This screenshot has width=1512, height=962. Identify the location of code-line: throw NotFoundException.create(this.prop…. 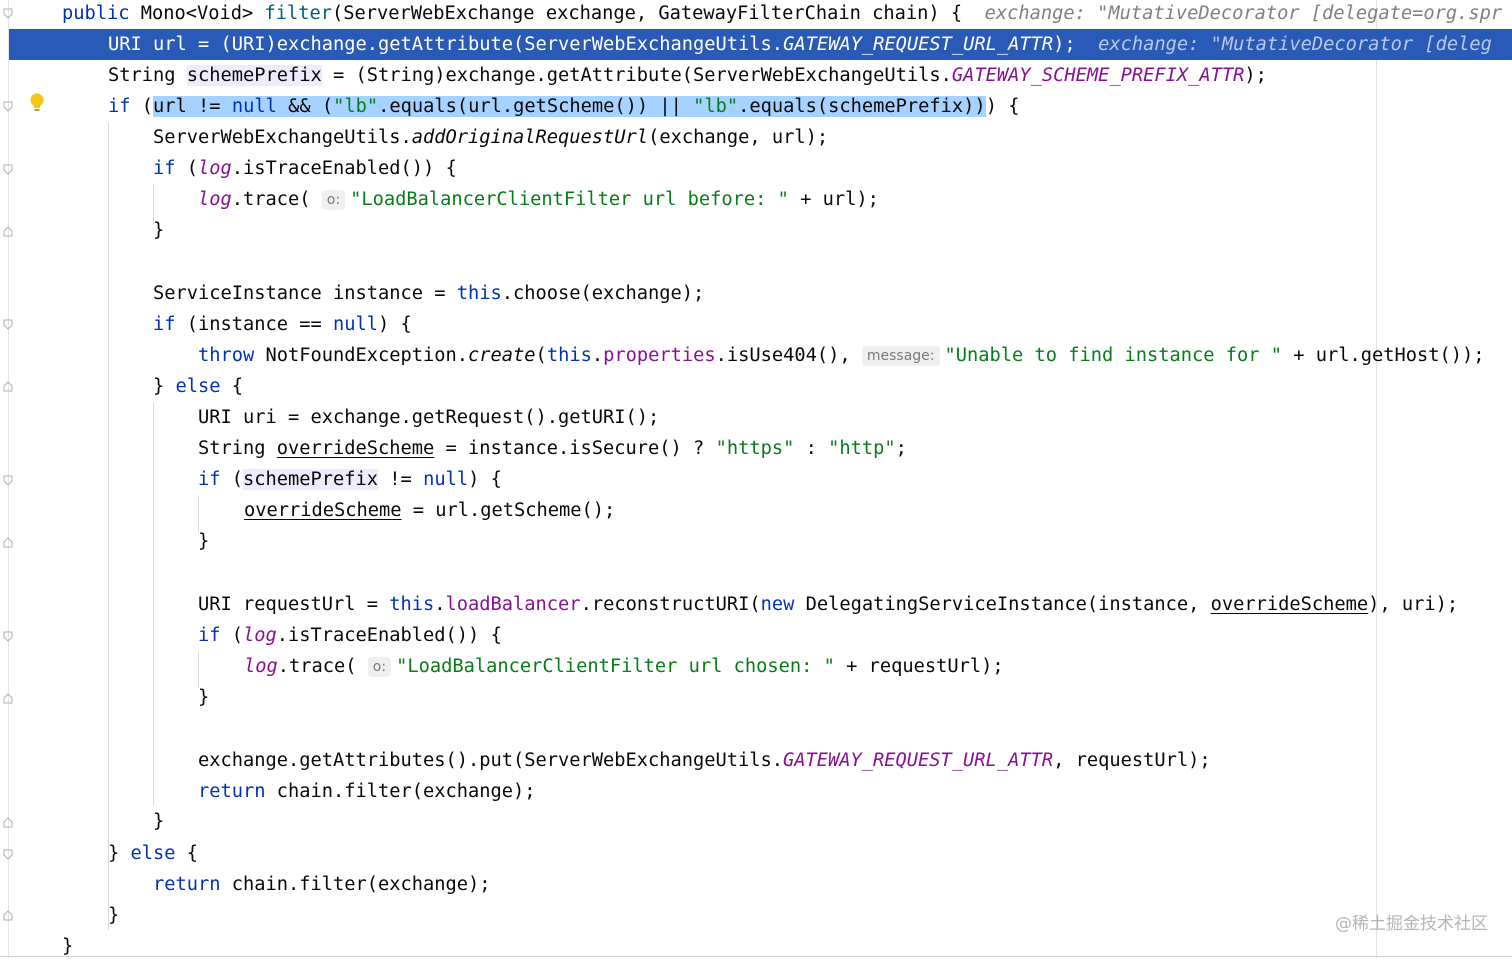
(841, 355).